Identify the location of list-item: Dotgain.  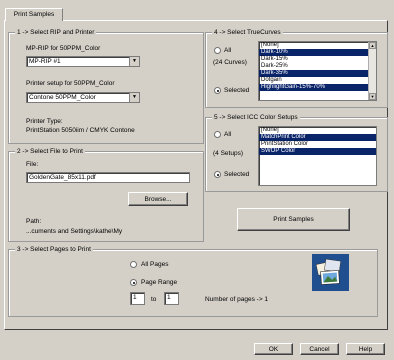
(317, 80).